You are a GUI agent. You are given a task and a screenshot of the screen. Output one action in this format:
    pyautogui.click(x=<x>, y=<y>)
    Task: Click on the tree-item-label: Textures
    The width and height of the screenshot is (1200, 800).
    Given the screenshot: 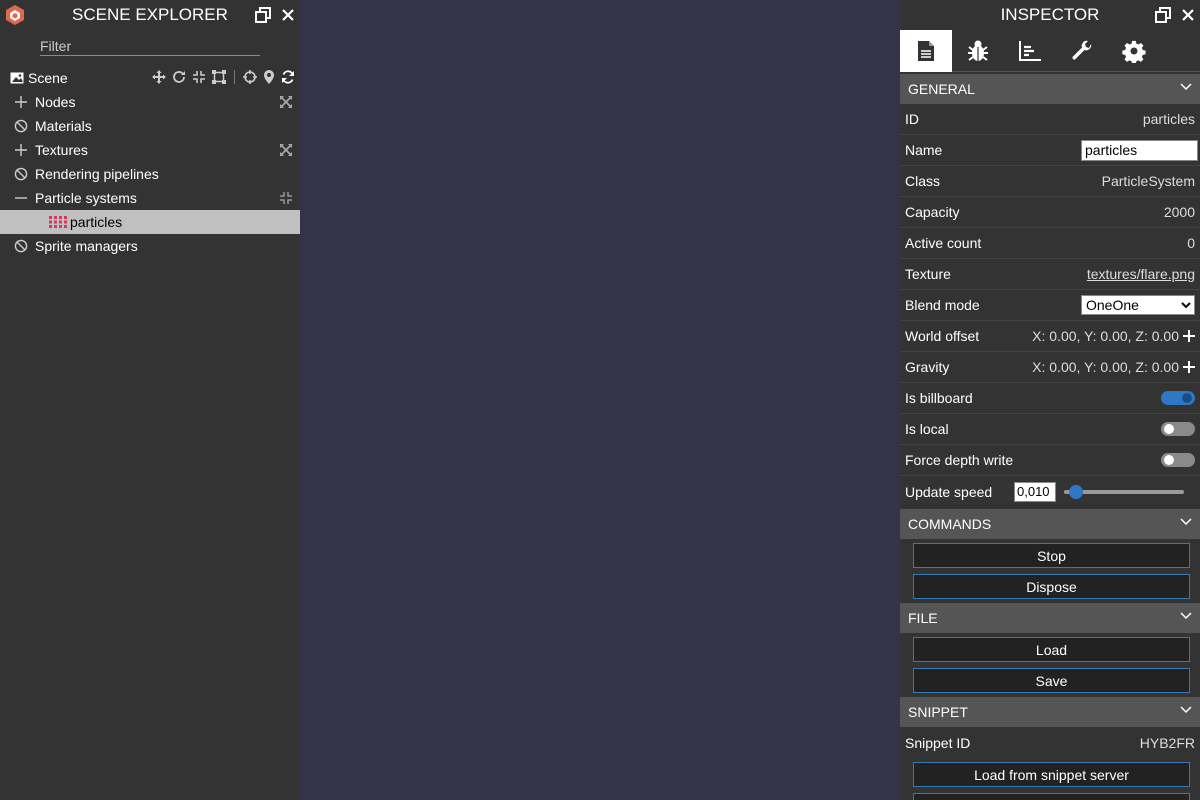 What is the action you would take?
    pyautogui.click(x=61, y=150)
    